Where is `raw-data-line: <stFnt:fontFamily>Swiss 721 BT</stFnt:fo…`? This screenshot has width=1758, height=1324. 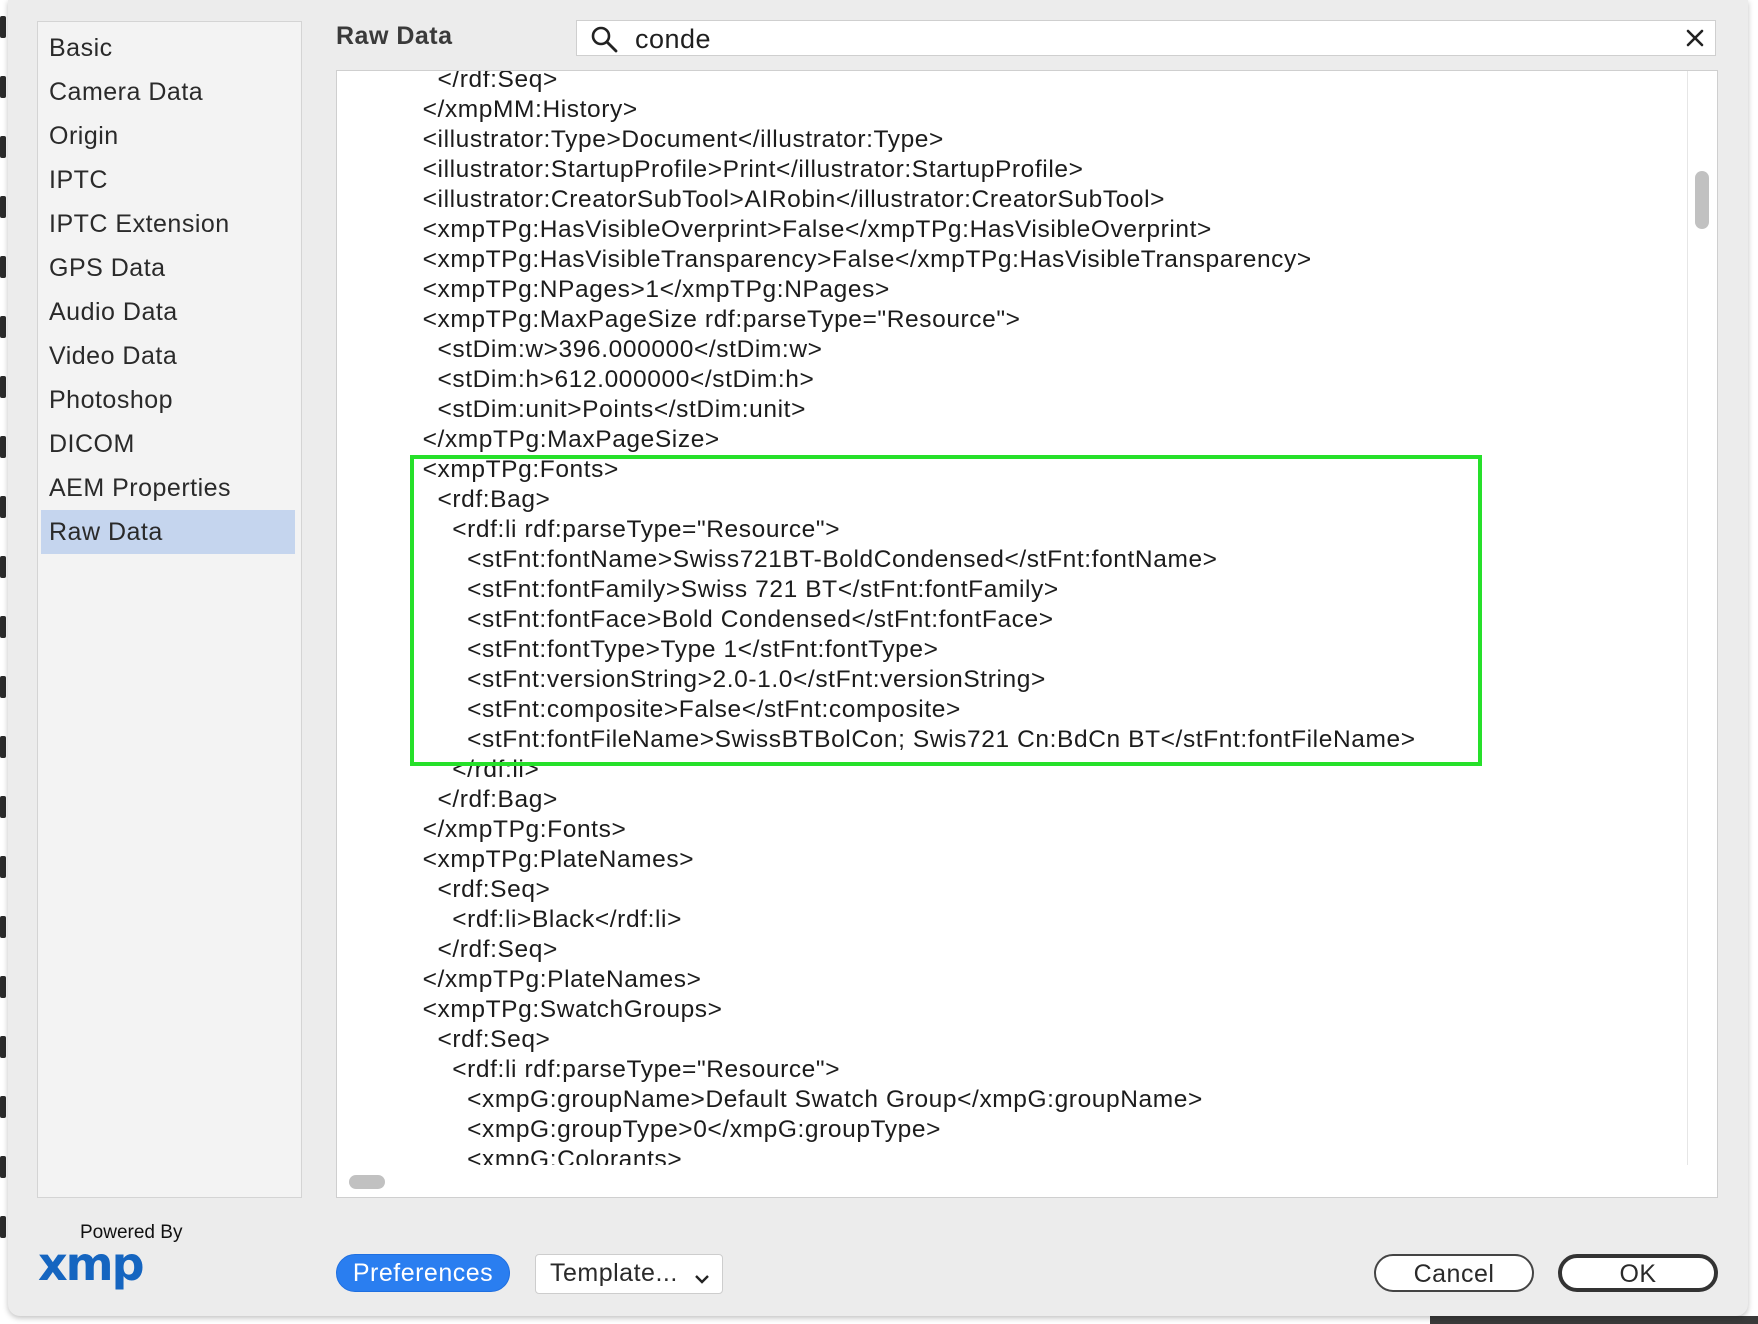 raw-data-line: <stFnt:fontFamily>Swiss 721 BT</stFnt:fo… is located at coordinates (726, 589).